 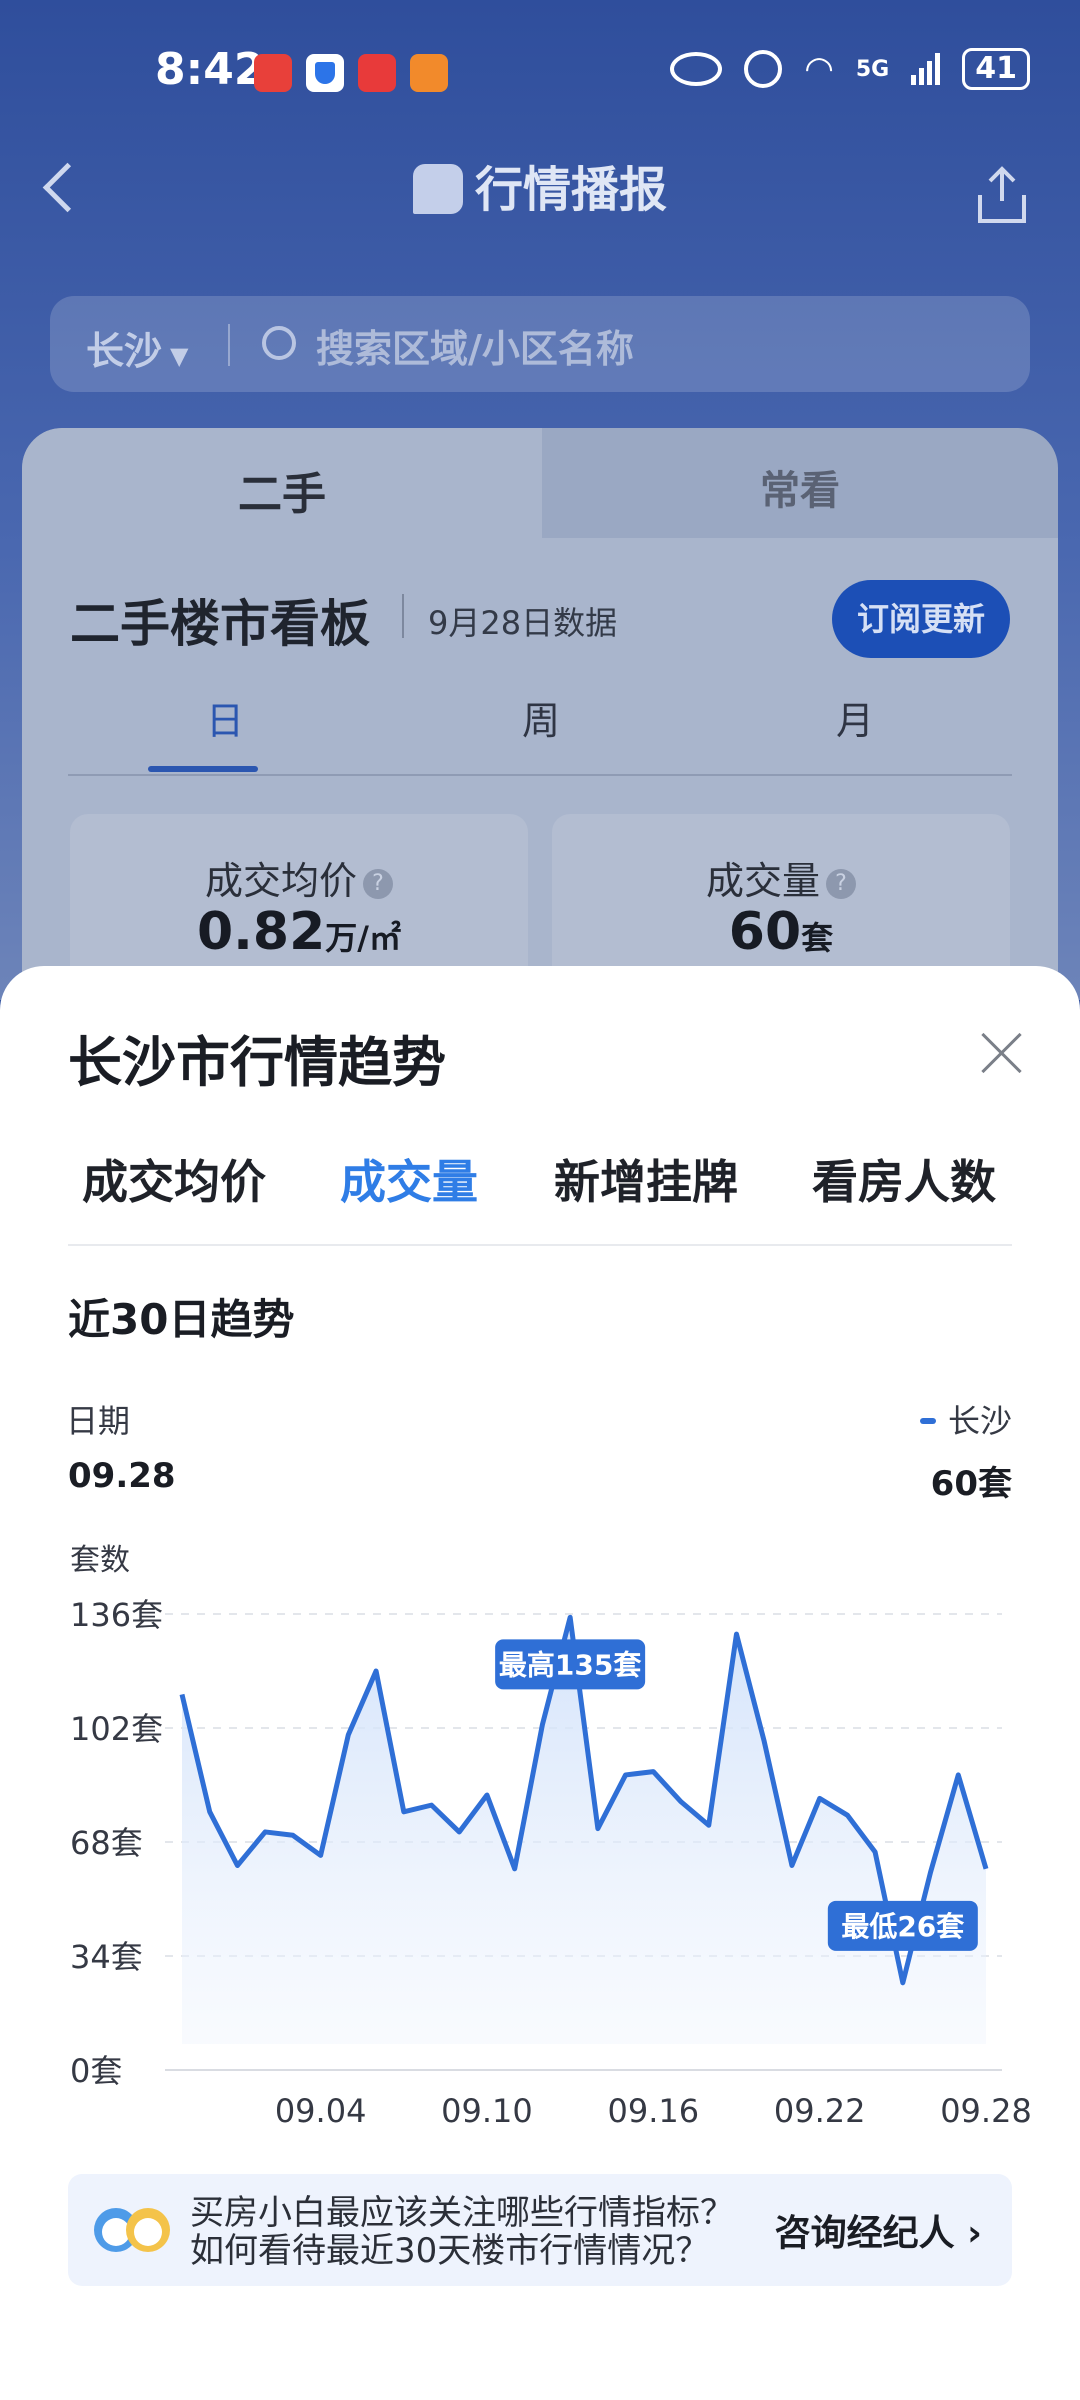 I want to click on network-type: 5G, so click(x=872, y=69).